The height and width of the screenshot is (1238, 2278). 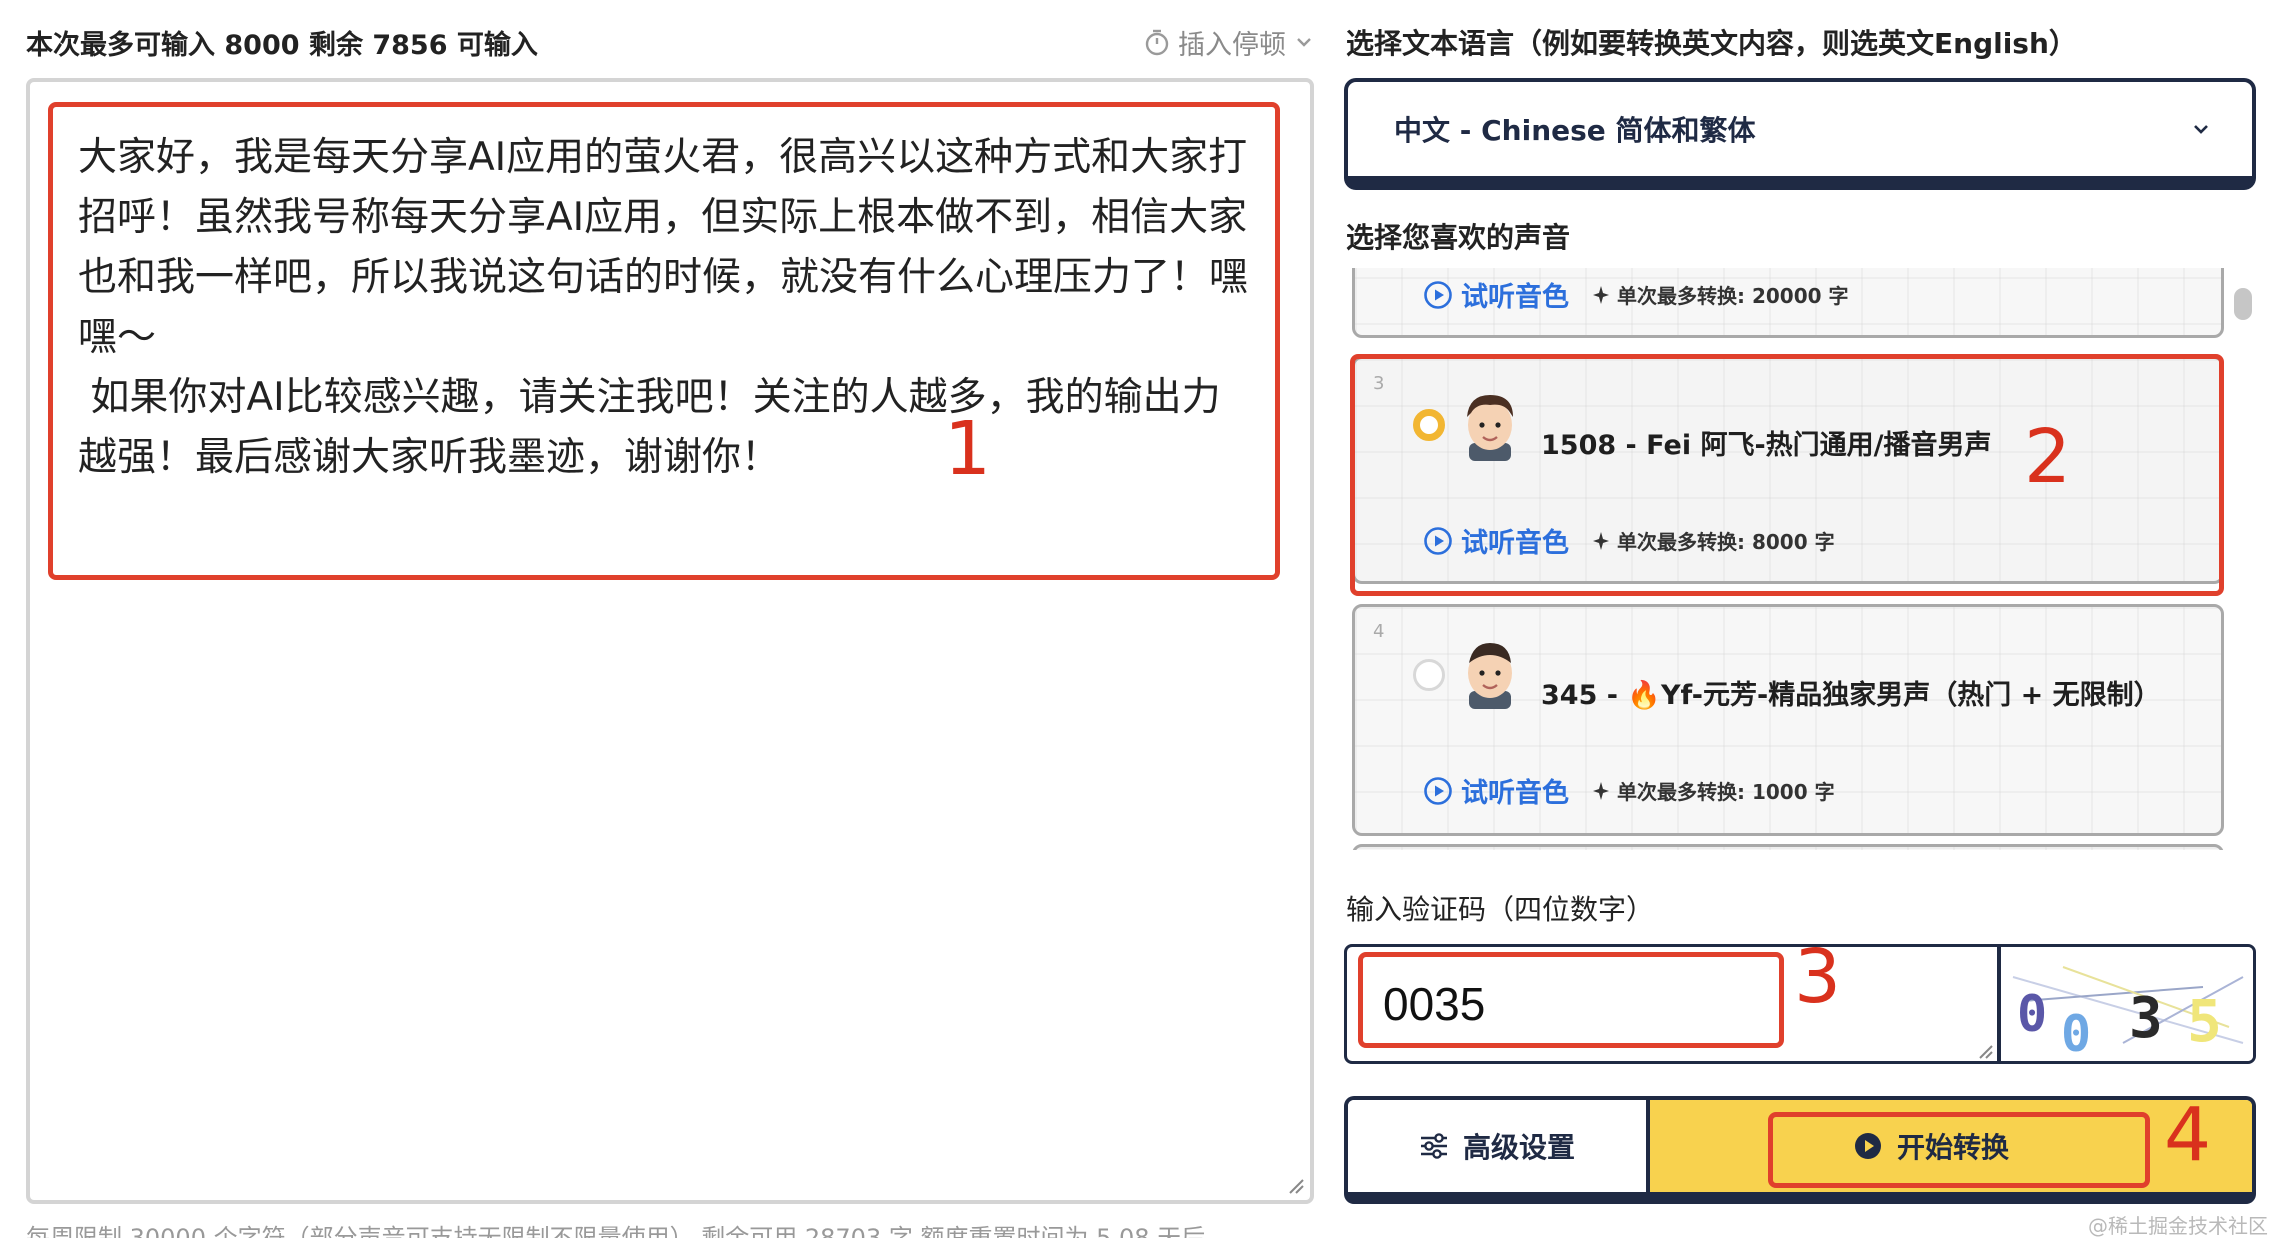 I want to click on limit-text: 单次最多转换: 1000 字, so click(x=1713, y=790).